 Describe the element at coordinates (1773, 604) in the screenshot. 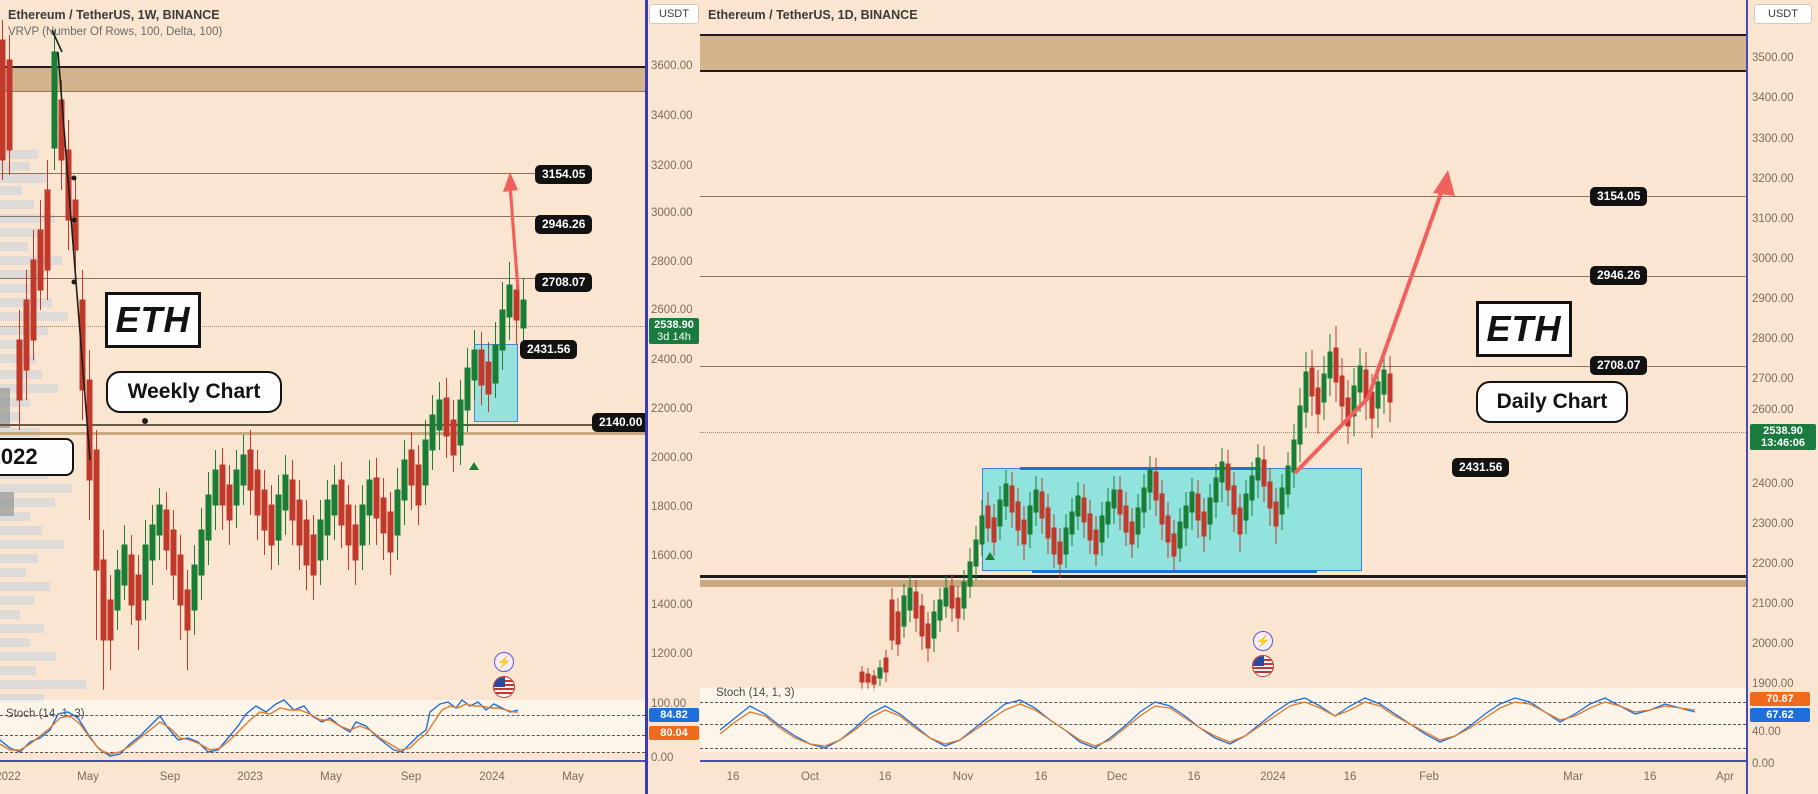

I see `daily-tick-2100: 2100.00` at that location.